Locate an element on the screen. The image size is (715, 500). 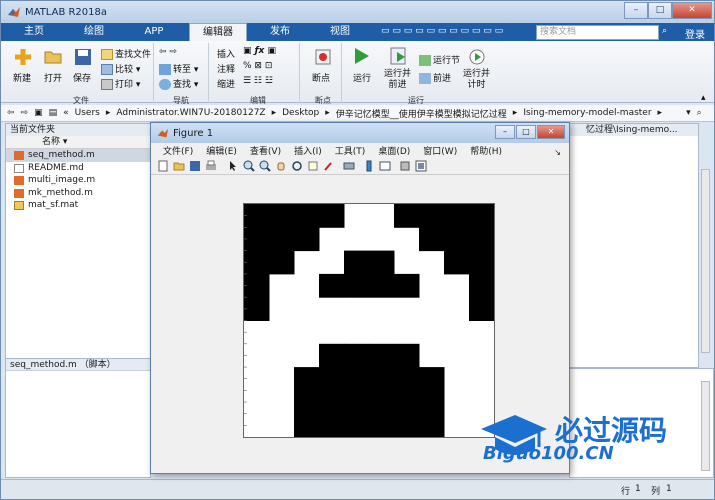
column-header-name: 名称 ▾ is located at coordinates (78, 142).